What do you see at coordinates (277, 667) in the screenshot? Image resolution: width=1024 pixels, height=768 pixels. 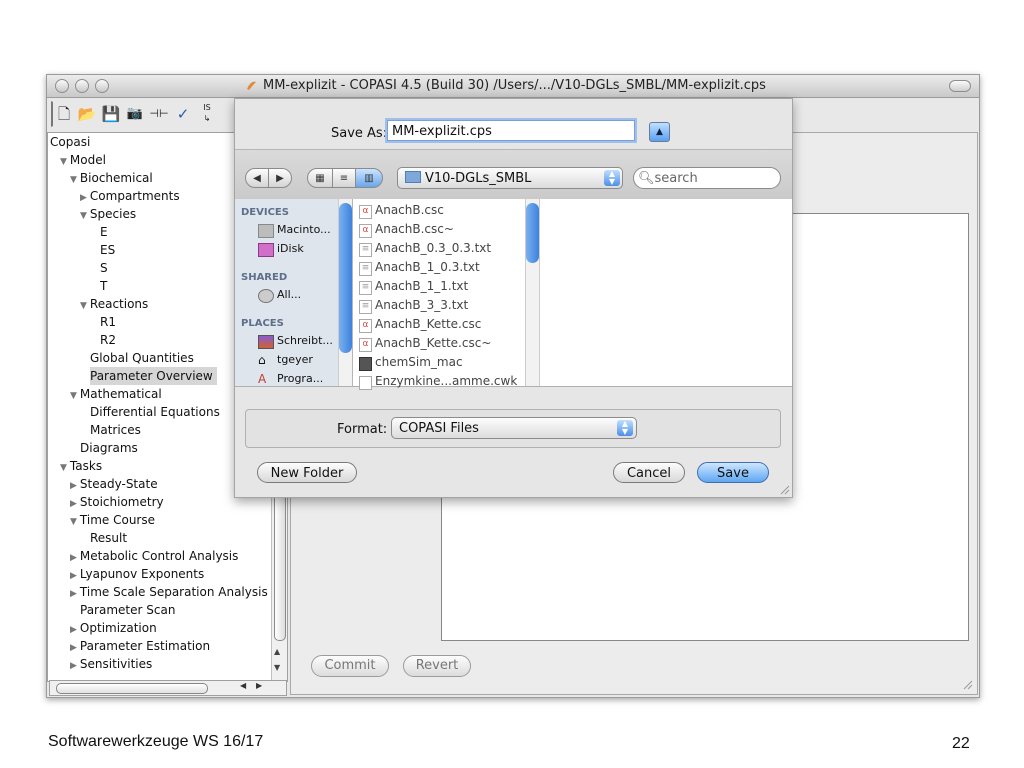 I see `scroll-down-arrow-icon: ▼` at bounding box center [277, 667].